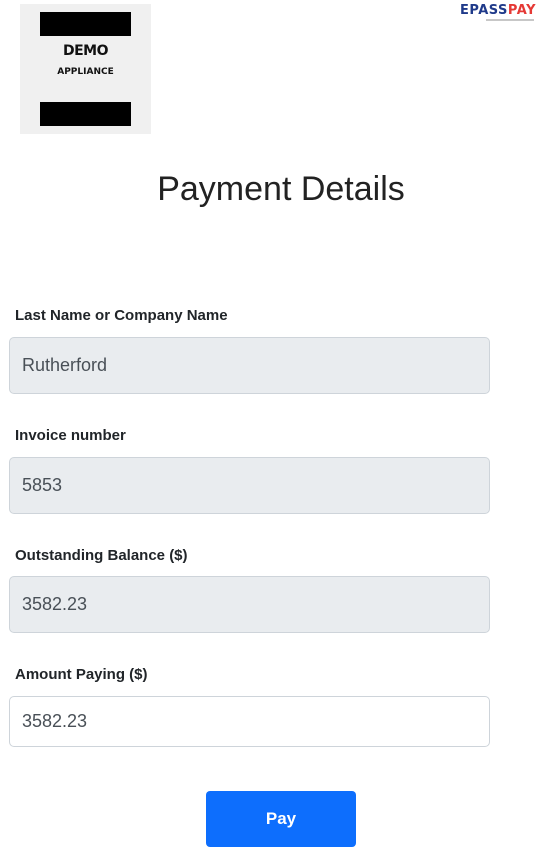 This screenshot has width=548, height=847. What do you see at coordinates (85, 114) in the screenshot?
I see `logo-bar-bottom` at bounding box center [85, 114].